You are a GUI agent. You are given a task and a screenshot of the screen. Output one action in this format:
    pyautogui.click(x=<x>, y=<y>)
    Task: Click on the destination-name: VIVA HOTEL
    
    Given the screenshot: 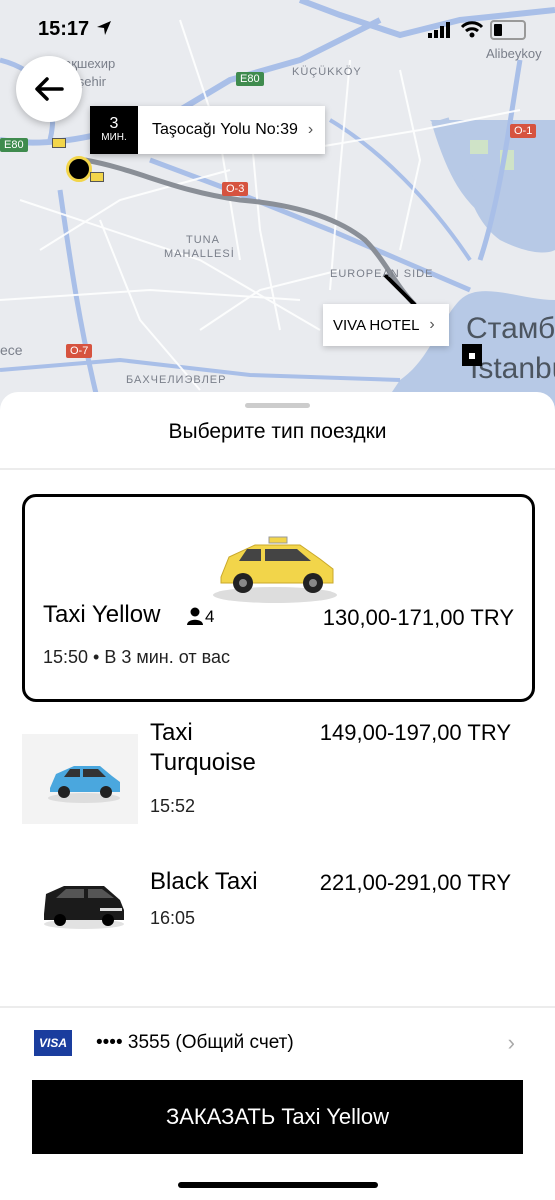 What is the action you would take?
    pyautogui.click(x=376, y=325)
    